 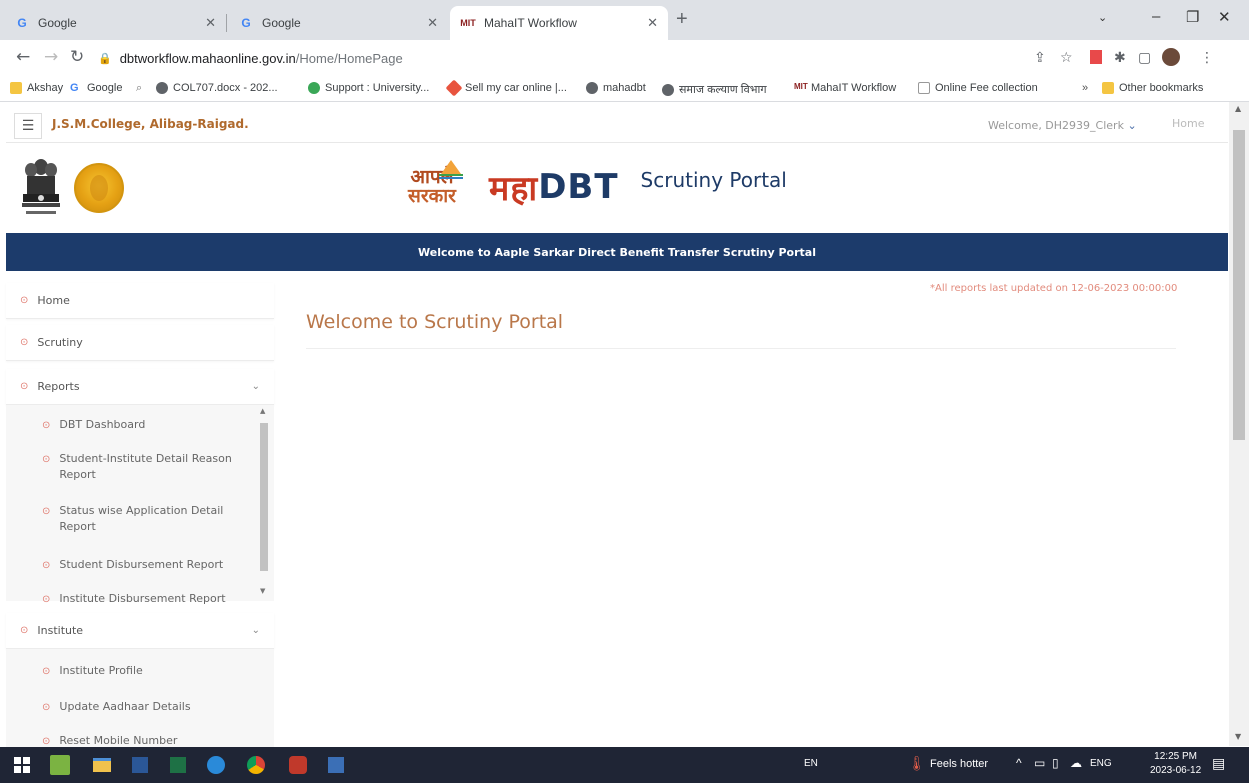 I want to click on weather-widget: Feels hotter, so click(x=959, y=764).